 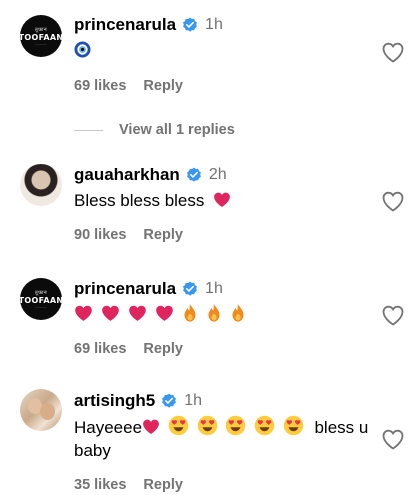 I want to click on comment-meta: 90 likes Reply, so click(x=128, y=235).